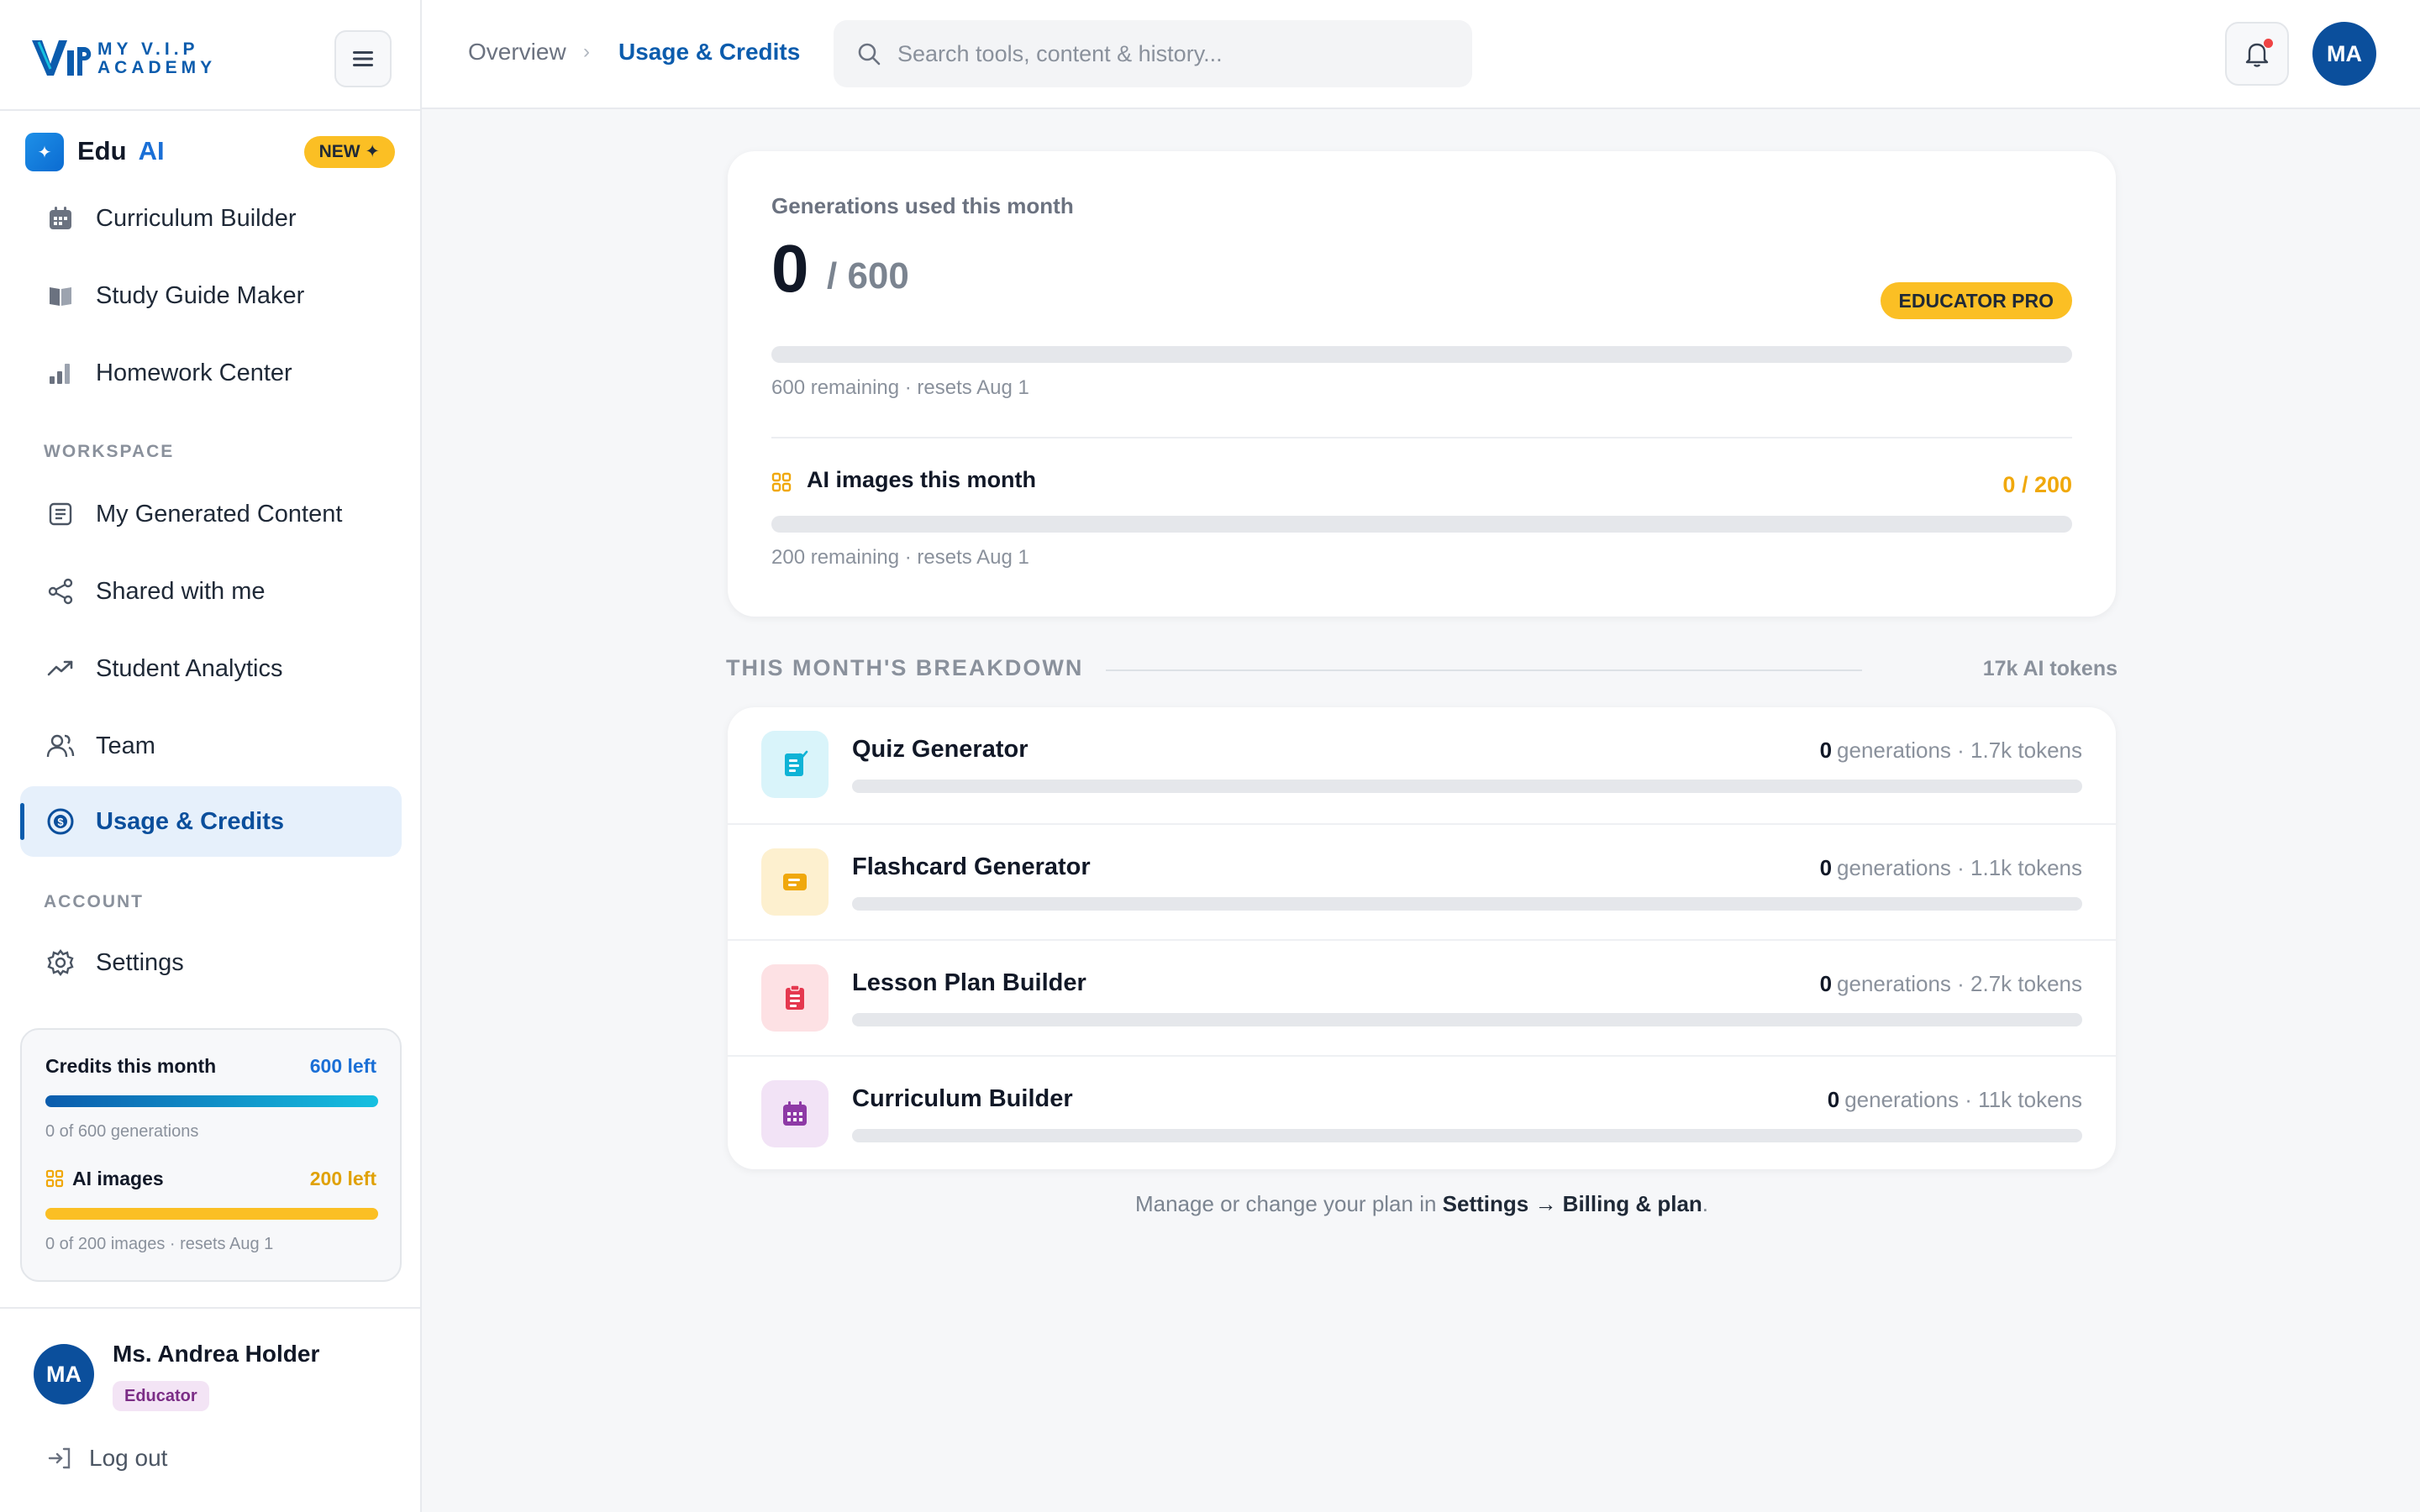  Describe the element at coordinates (62, 57) in the screenshot. I see `vip-logo-icon` at that location.